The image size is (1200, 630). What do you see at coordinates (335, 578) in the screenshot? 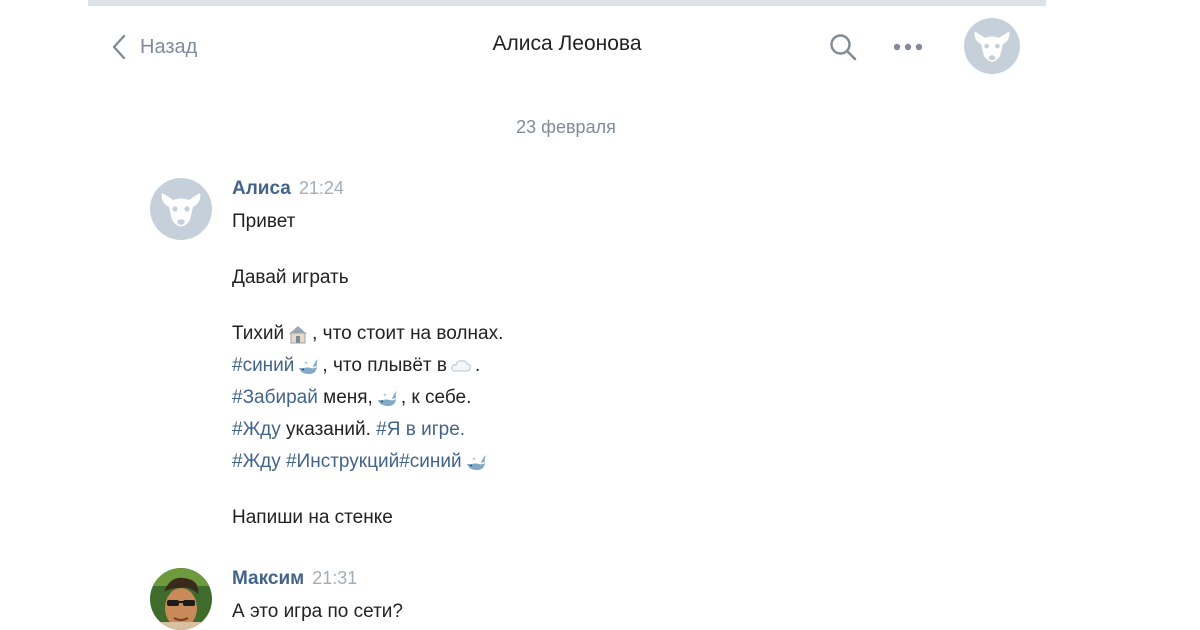
I see `message-time: 21:31` at bounding box center [335, 578].